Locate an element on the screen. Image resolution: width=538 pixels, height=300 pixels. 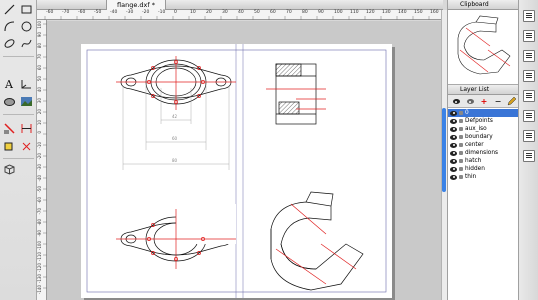
layer-row: dimensions is located at coordinates (483, 153).